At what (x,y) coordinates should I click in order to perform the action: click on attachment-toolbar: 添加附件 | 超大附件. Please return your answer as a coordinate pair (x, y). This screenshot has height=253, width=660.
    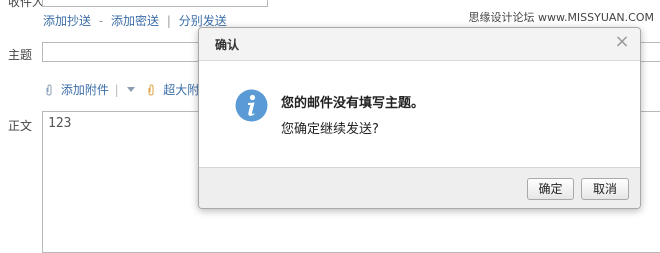
    Looking at the image, I should click on (127, 89).